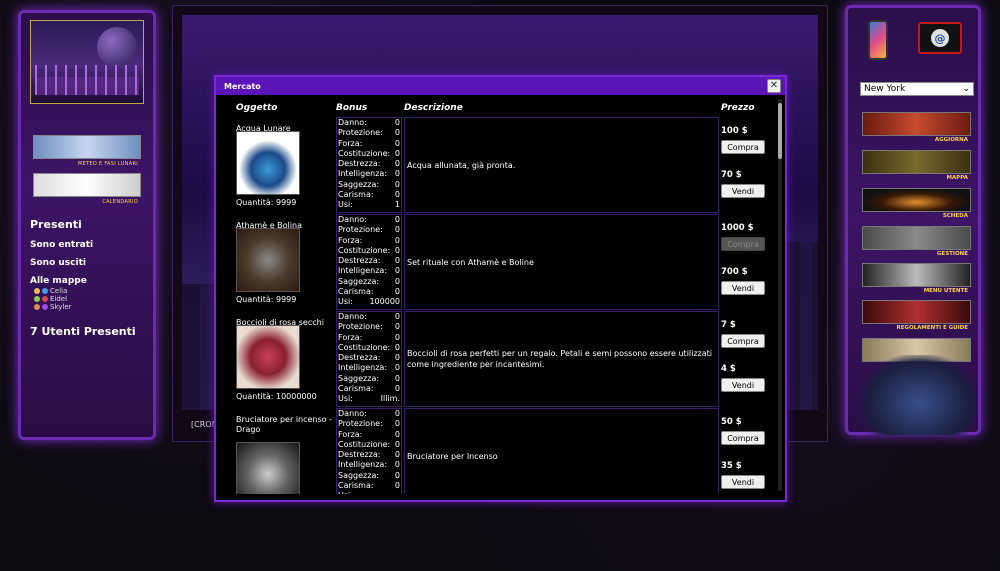  I want to click on nav-gestione: GESTIONE, so click(916, 241).